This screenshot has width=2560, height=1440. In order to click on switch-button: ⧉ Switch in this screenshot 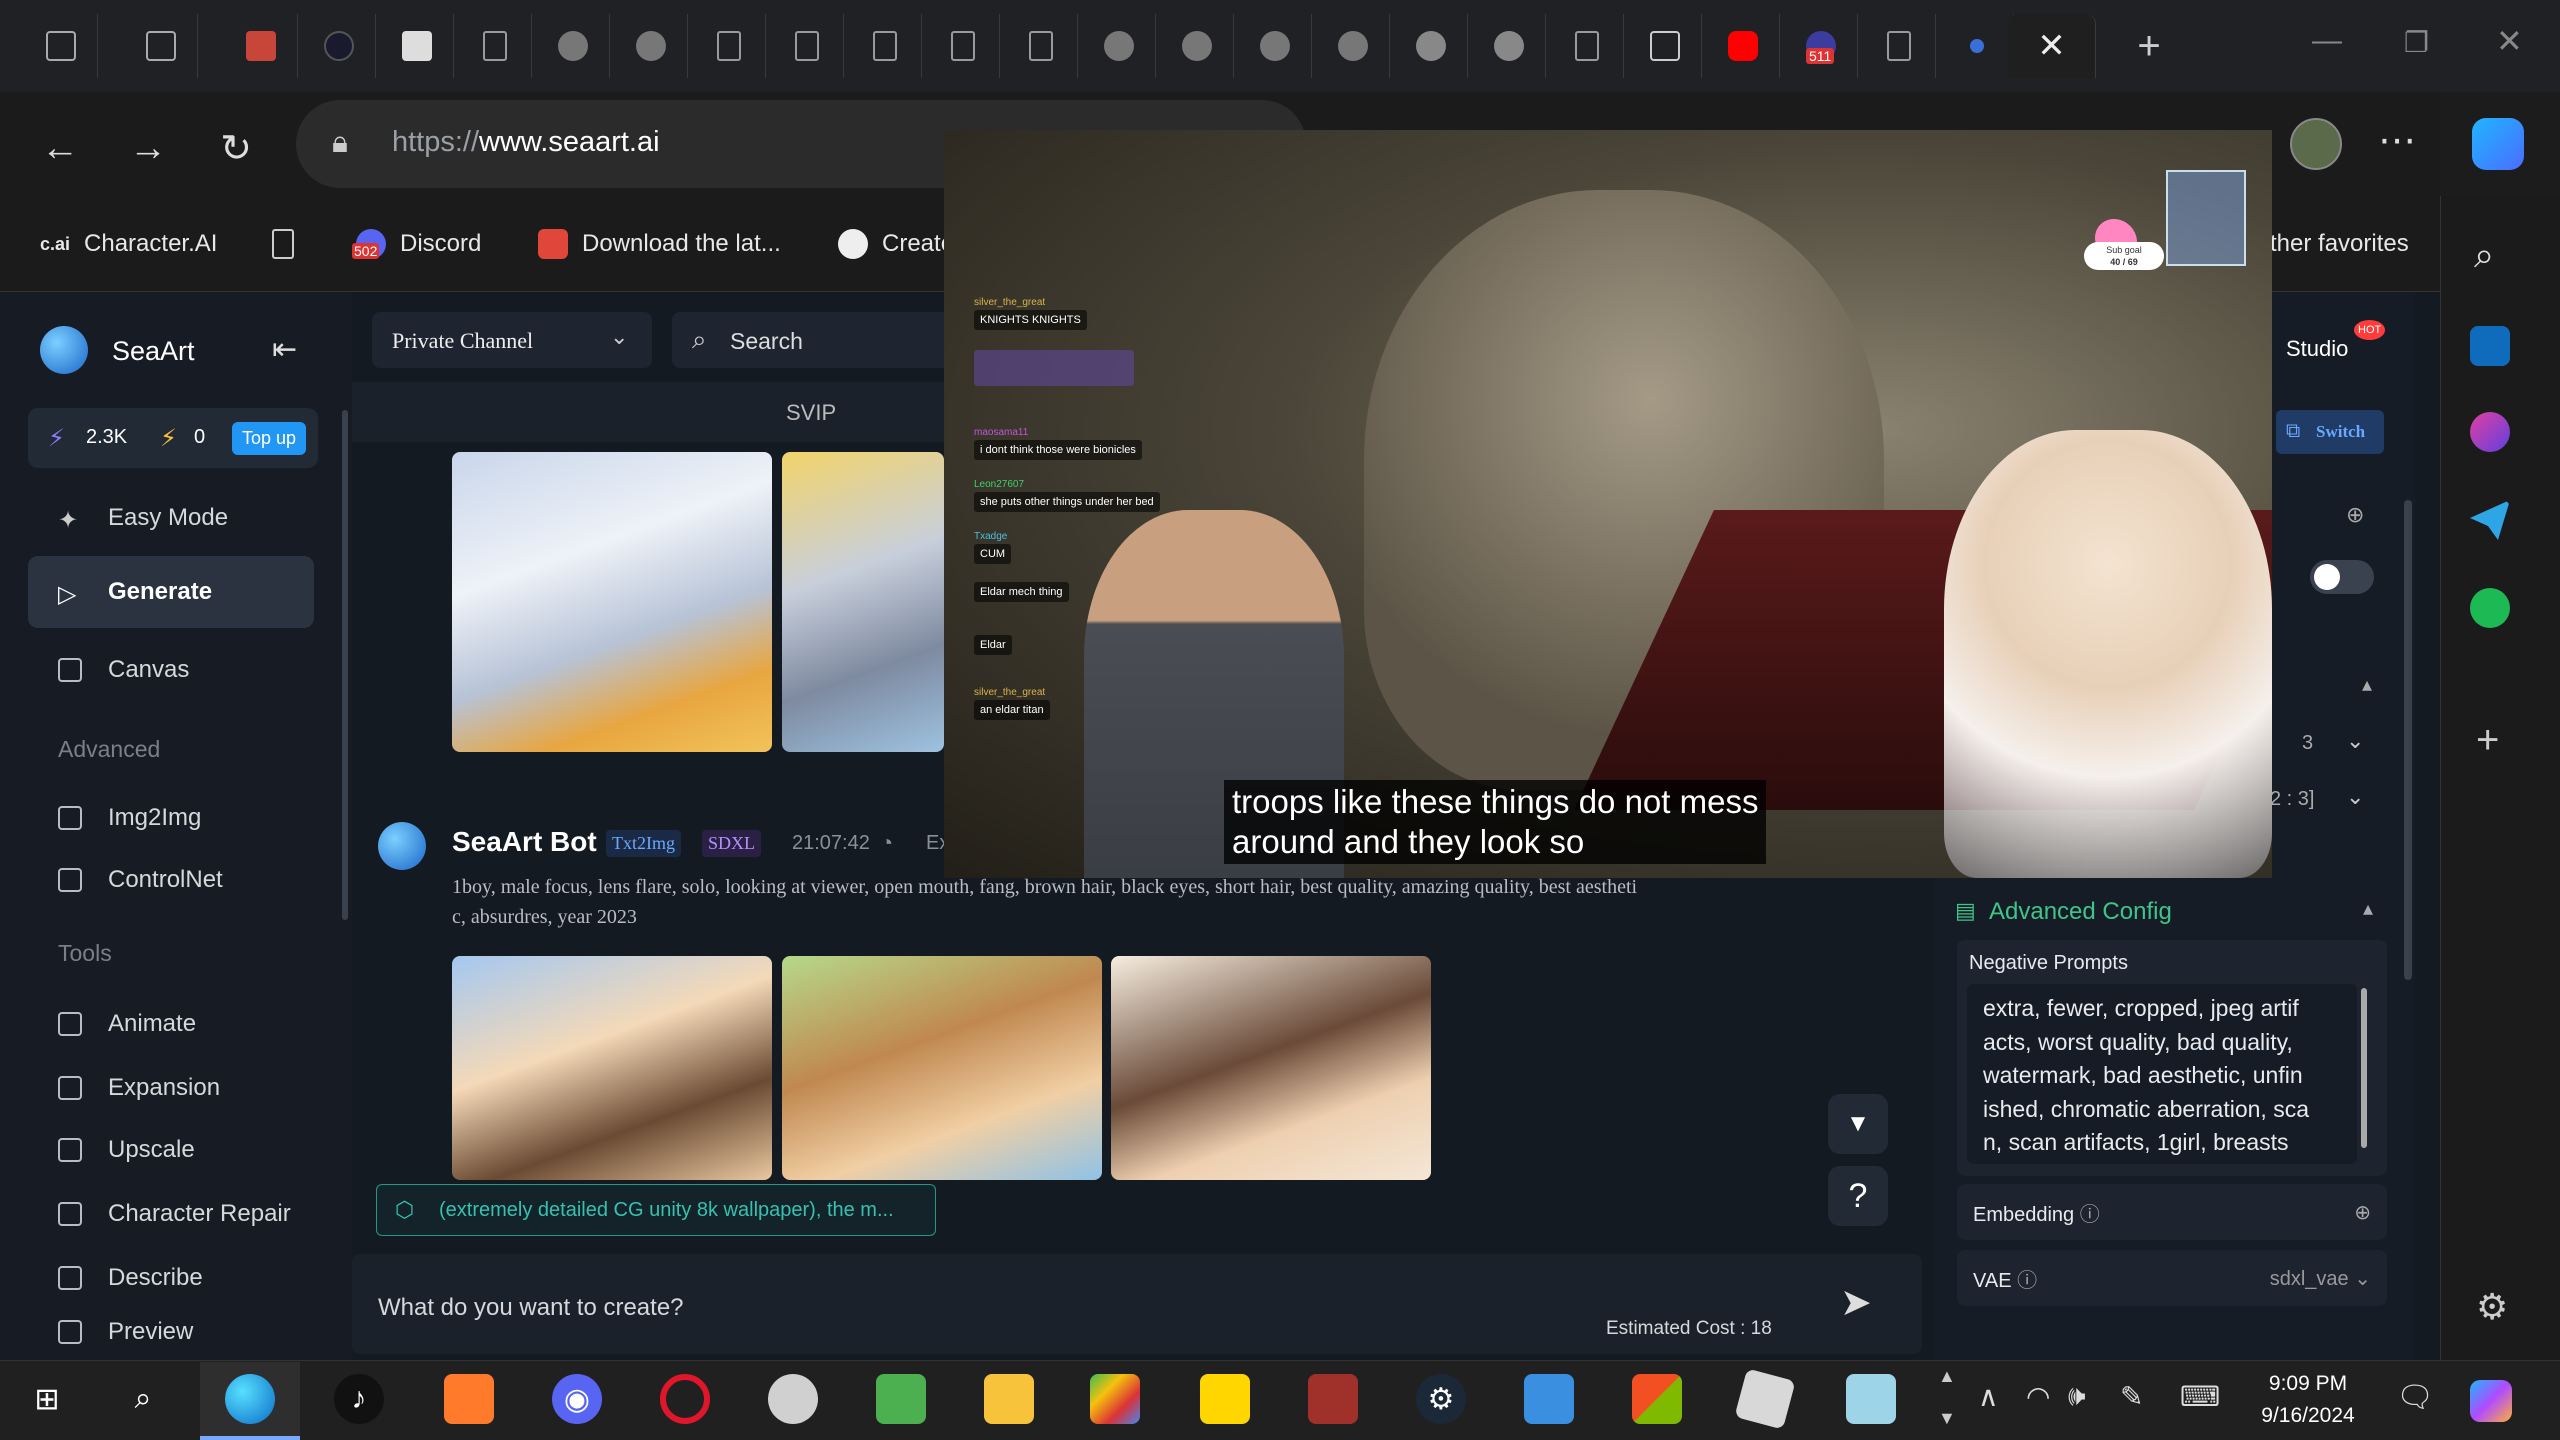, I will do `click(2330, 432)`.